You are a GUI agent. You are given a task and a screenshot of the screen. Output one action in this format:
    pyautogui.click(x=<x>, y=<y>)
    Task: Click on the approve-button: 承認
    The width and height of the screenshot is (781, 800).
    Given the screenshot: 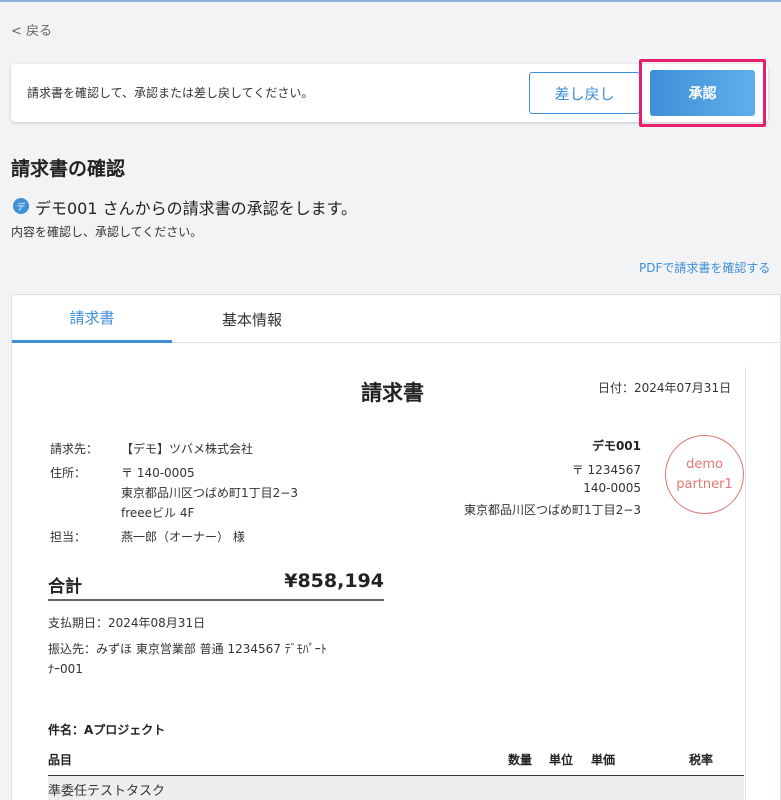 What is the action you would take?
    pyautogui.click(x=702, y=93)
    